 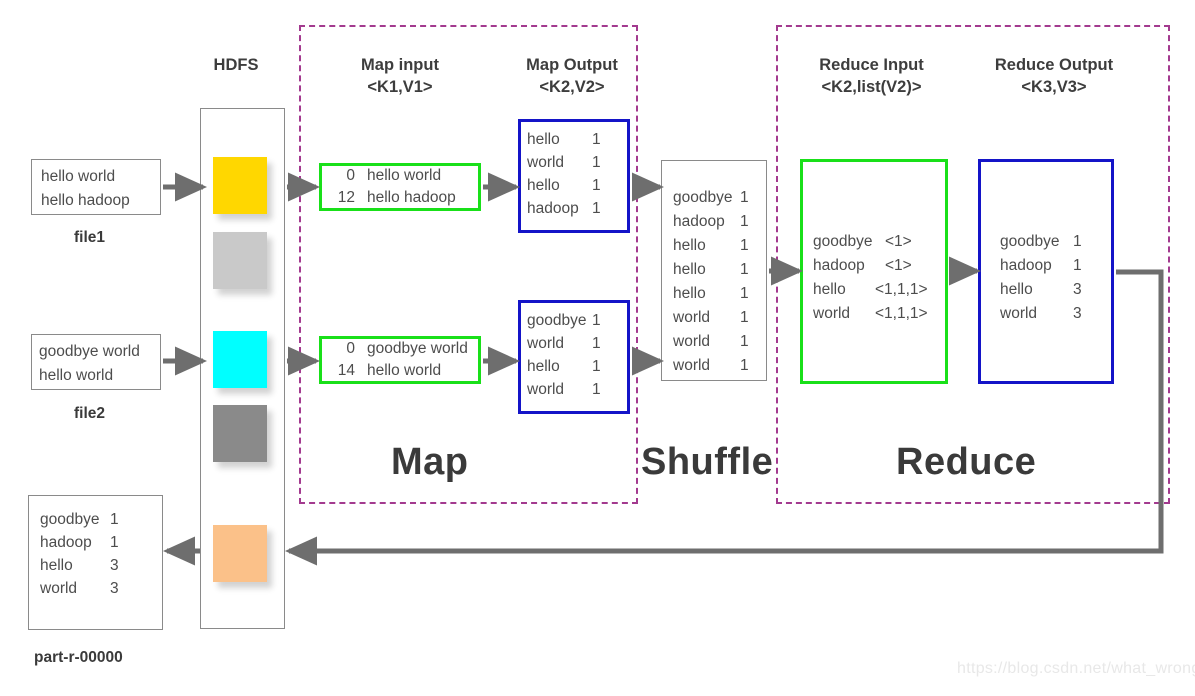 What do you see at coordinates (114, 588) in the screenshot?
I see `result-file-value-3: 3` at bounding box center [114, 588].